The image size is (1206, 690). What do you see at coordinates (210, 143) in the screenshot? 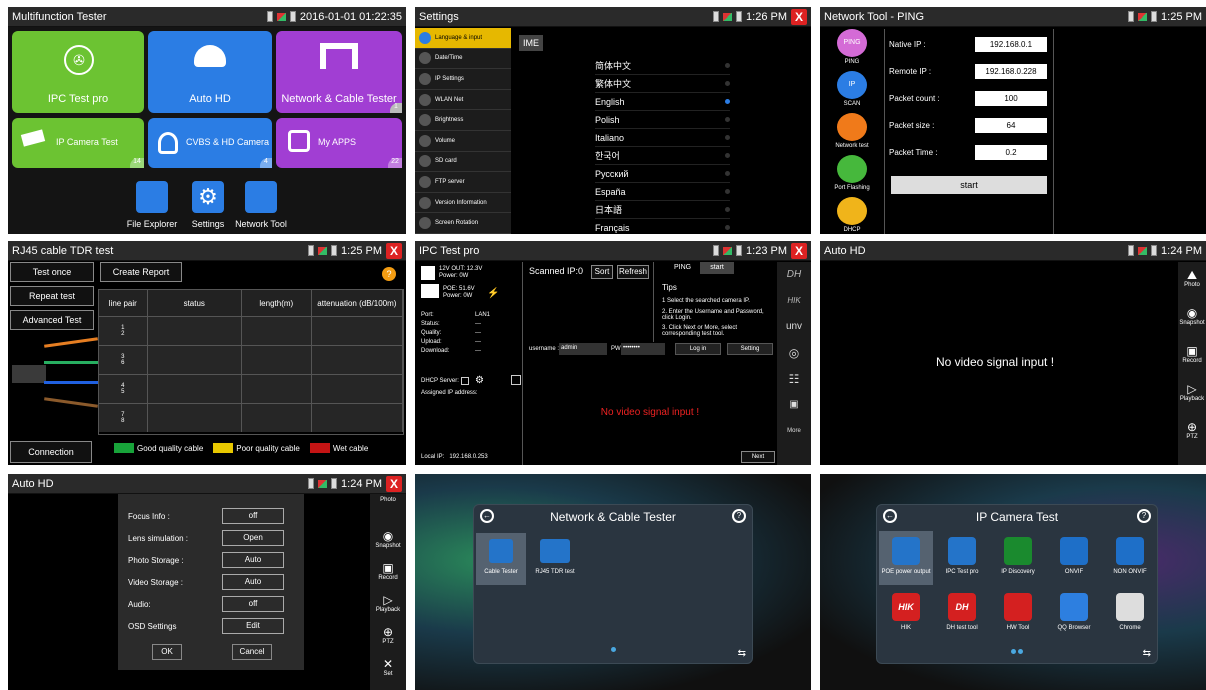
I see `tile-cvbs-hd-camera: CVBS & HD Camera 4` at bounding box center [210, 143].